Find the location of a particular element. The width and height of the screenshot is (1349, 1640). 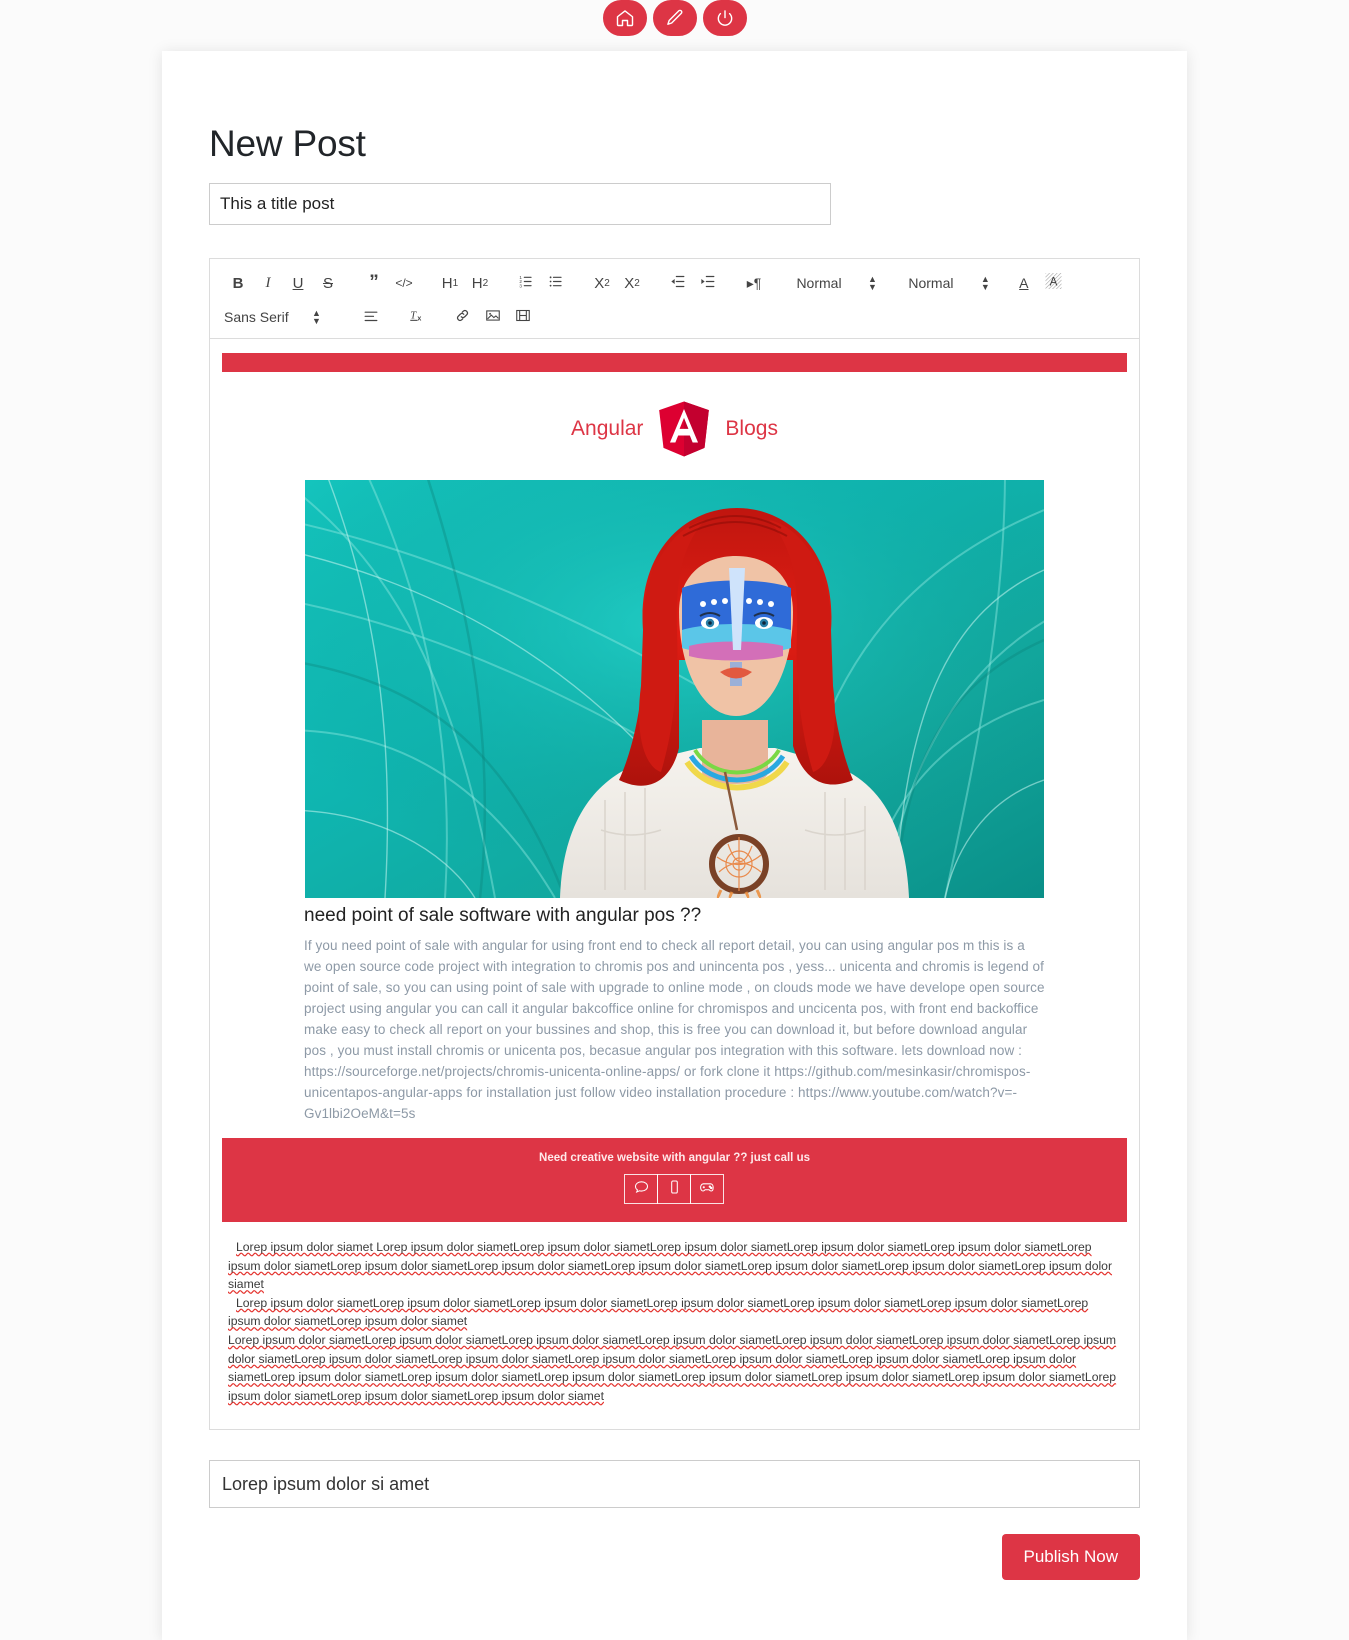

publish-button: Publish Now is located at coordinates (1070, 1557).